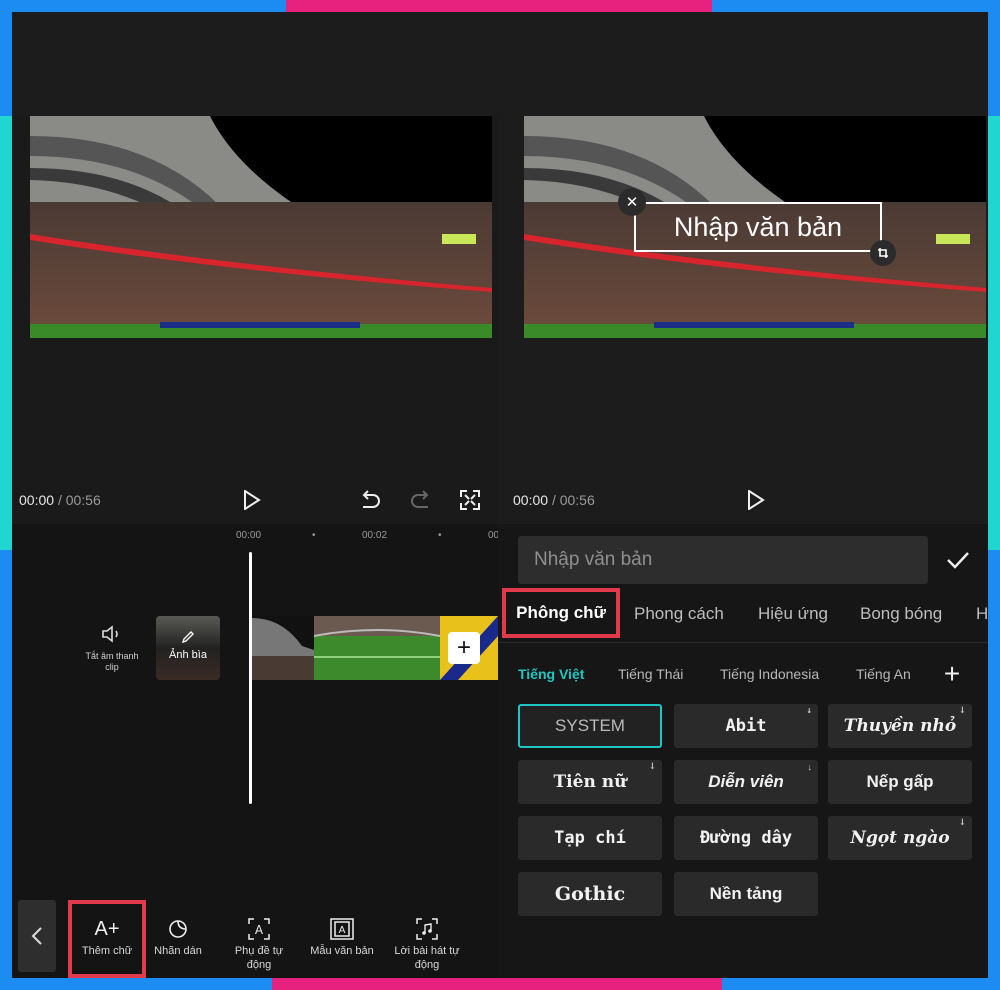 This screenshot has height=990, width=1000. I want to click on speaker-icon, so click(110, 634).